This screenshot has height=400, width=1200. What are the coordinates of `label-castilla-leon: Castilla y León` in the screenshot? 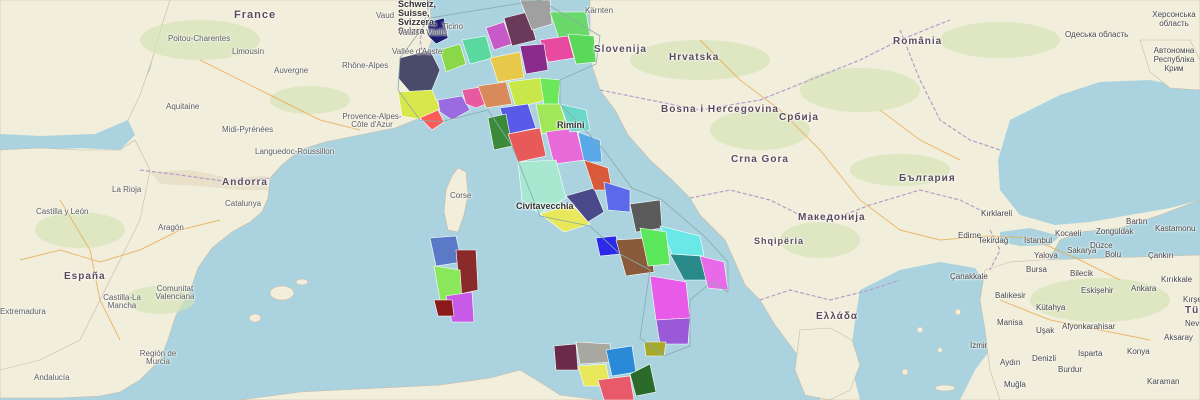 It's located at (62, 211).